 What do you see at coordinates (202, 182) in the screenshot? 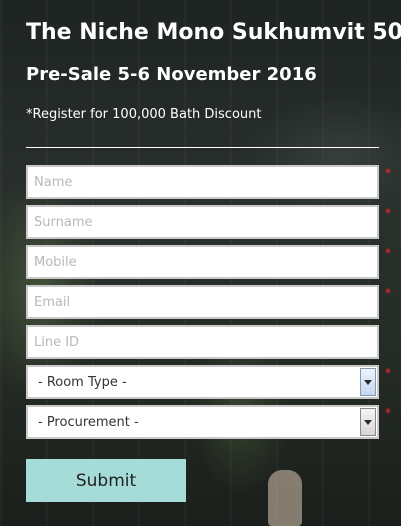
I see `name-input` at bounding box center [202, 182].